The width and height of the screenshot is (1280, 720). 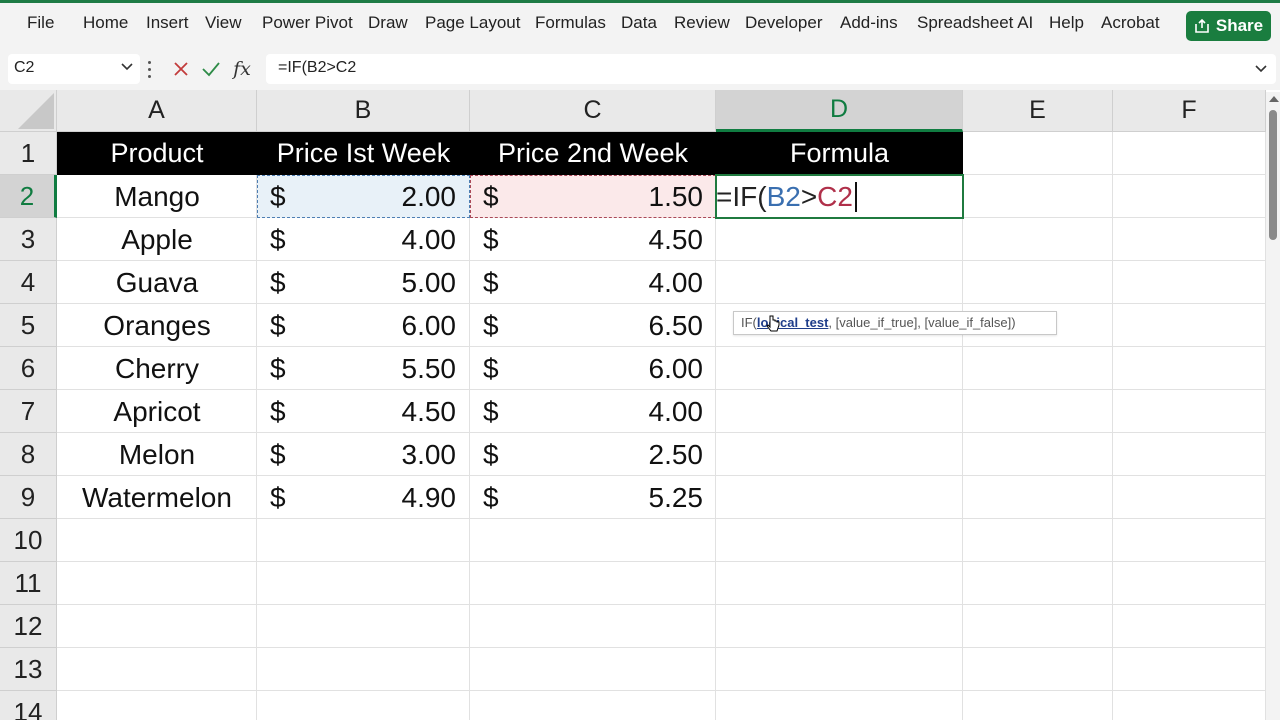 I want to click on cell-price-week1: 3.00, so click(x=378, y=454).